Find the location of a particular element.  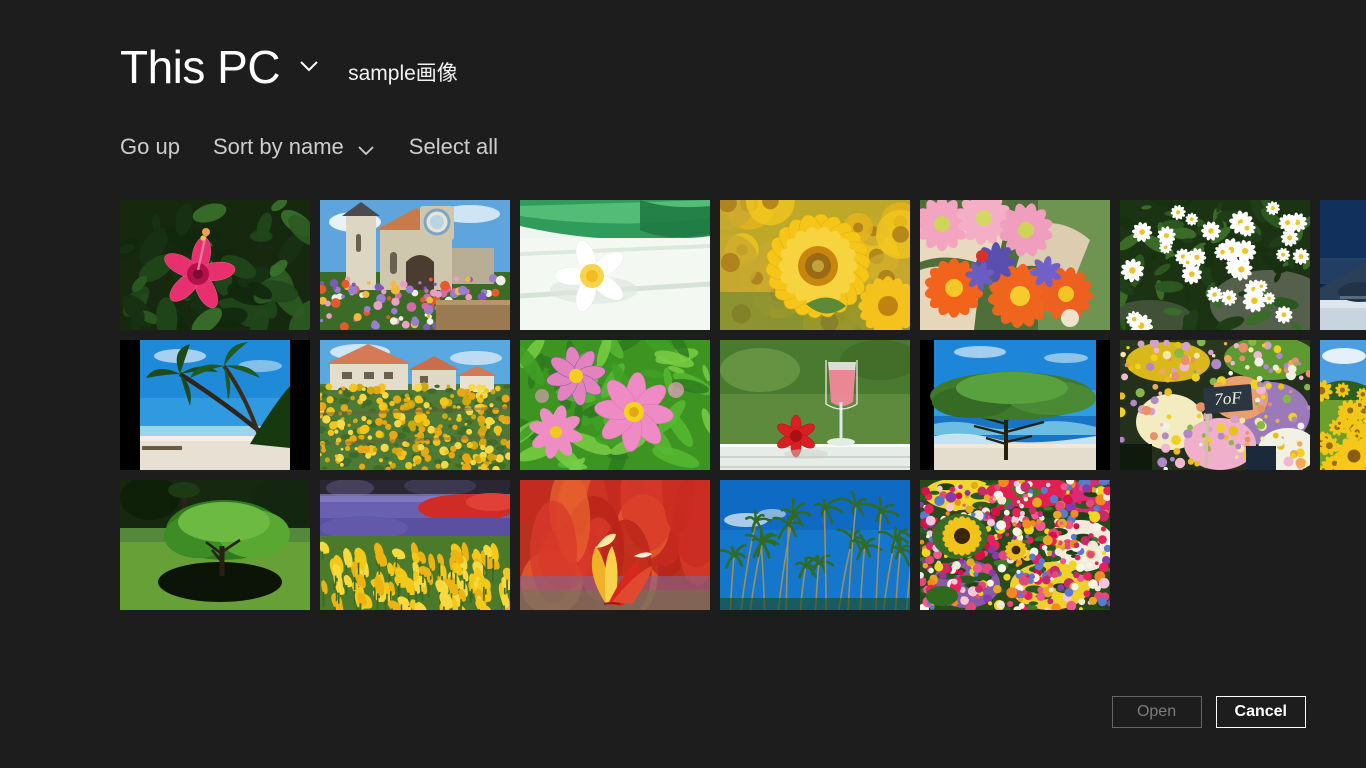

open-button: Open is located at coordinates (1156, 712).